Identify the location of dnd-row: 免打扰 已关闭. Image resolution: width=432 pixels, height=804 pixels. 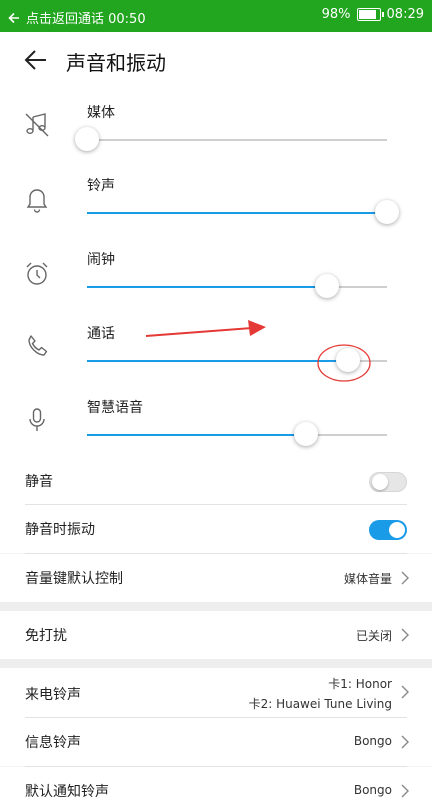
(216, 635).